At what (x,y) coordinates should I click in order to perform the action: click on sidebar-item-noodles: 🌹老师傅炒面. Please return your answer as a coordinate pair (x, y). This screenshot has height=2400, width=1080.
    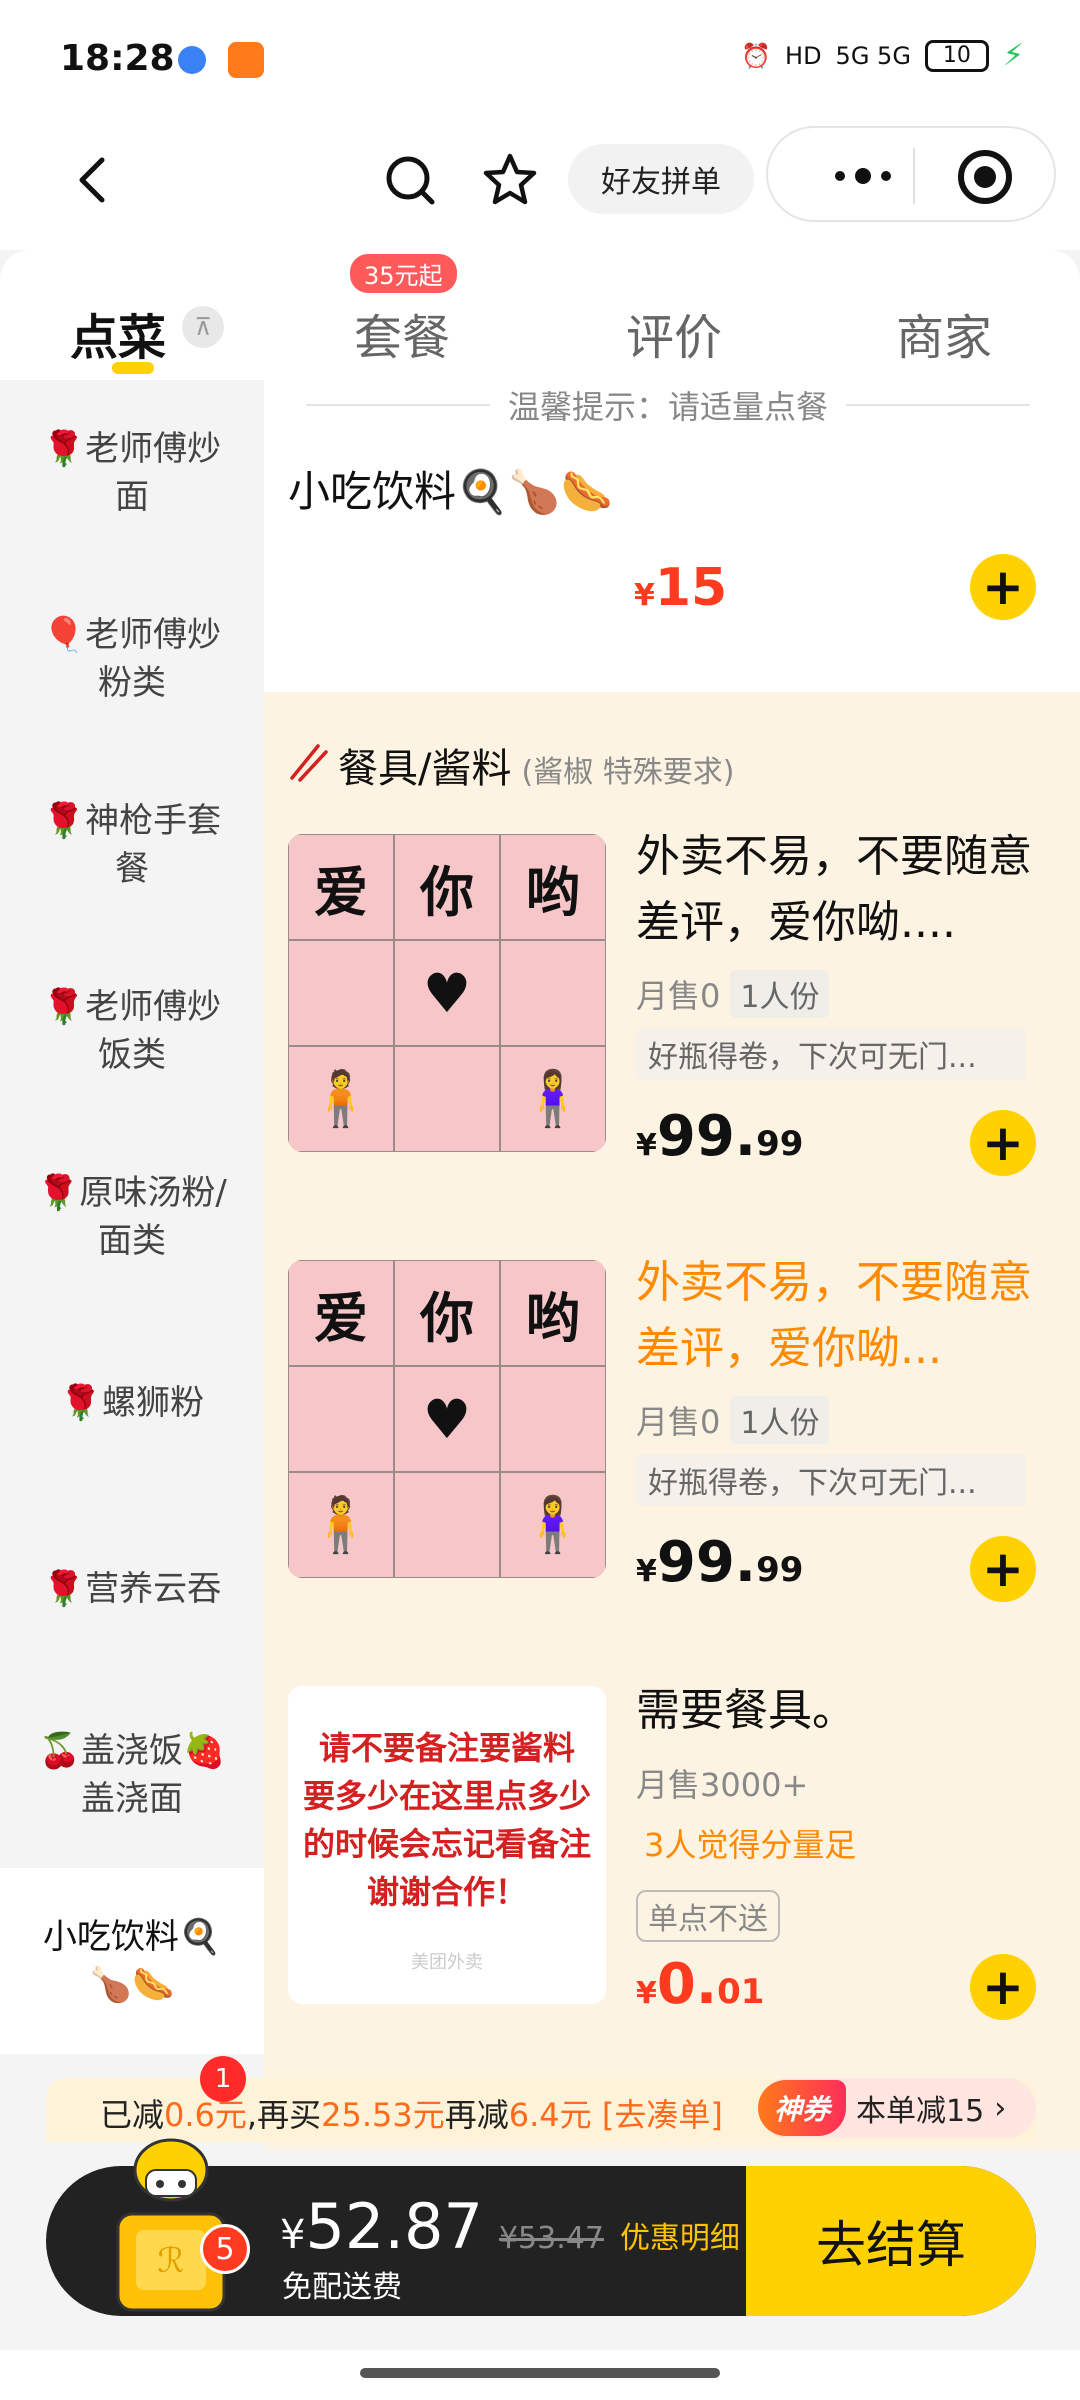
    Looking at the image, I should click on (132, 473).